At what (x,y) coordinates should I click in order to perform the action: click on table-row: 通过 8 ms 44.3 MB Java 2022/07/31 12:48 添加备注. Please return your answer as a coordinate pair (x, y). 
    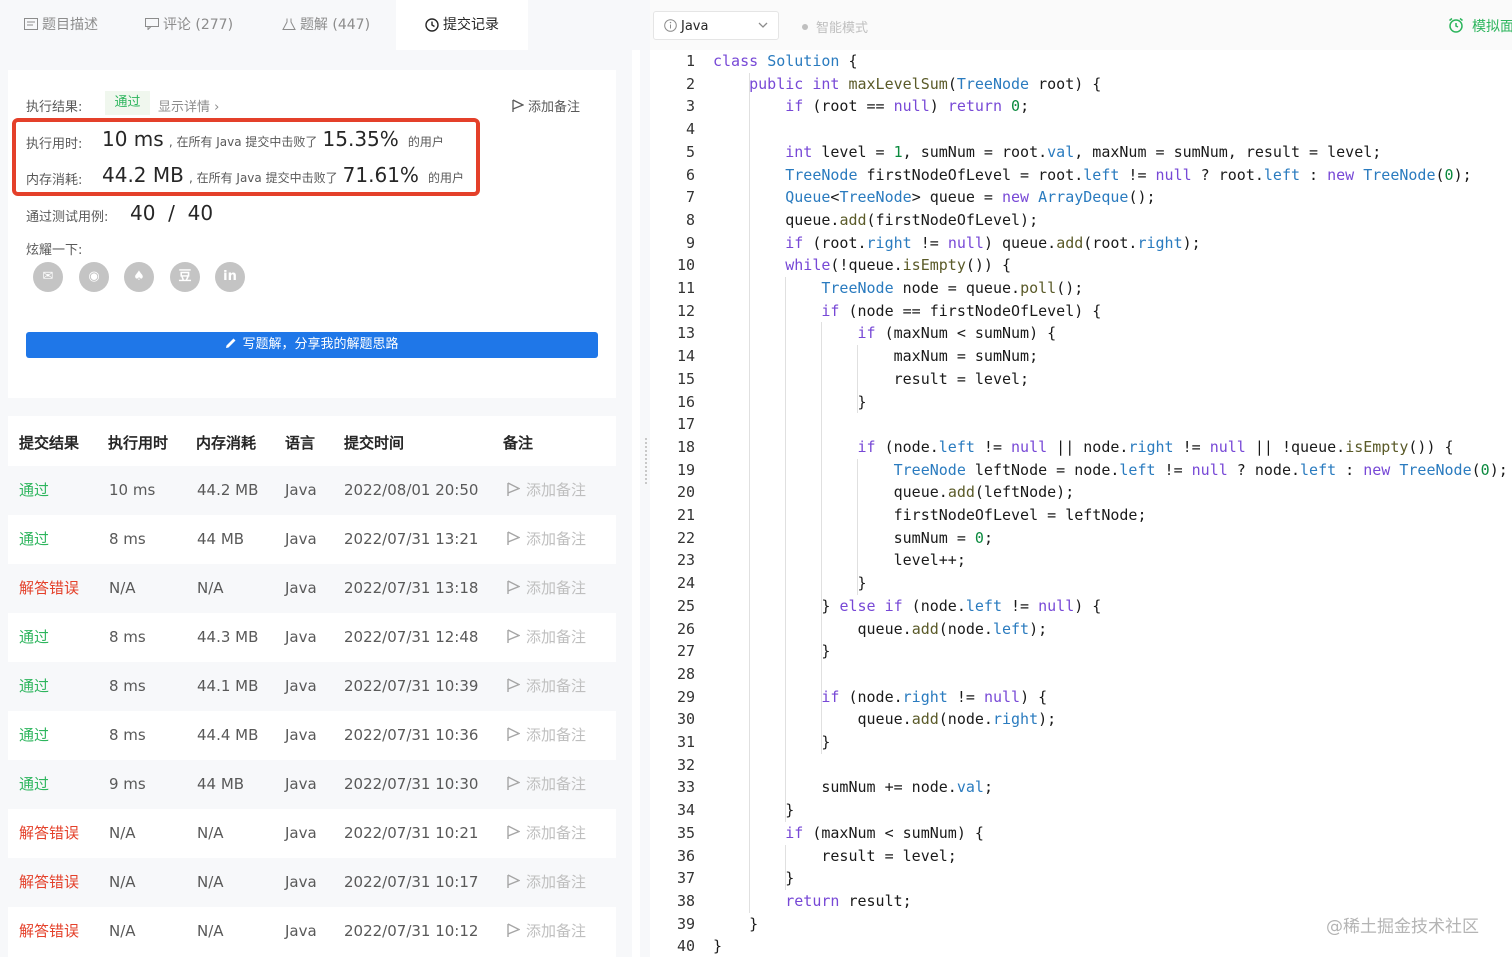
    Looking at the image, I should click on (312, 637).